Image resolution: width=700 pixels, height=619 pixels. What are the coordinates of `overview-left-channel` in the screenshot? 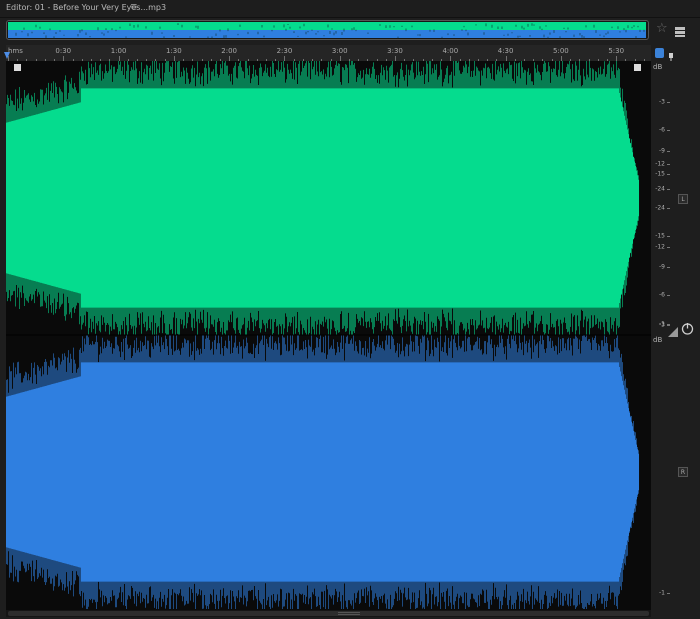 It's located at (327, 26).